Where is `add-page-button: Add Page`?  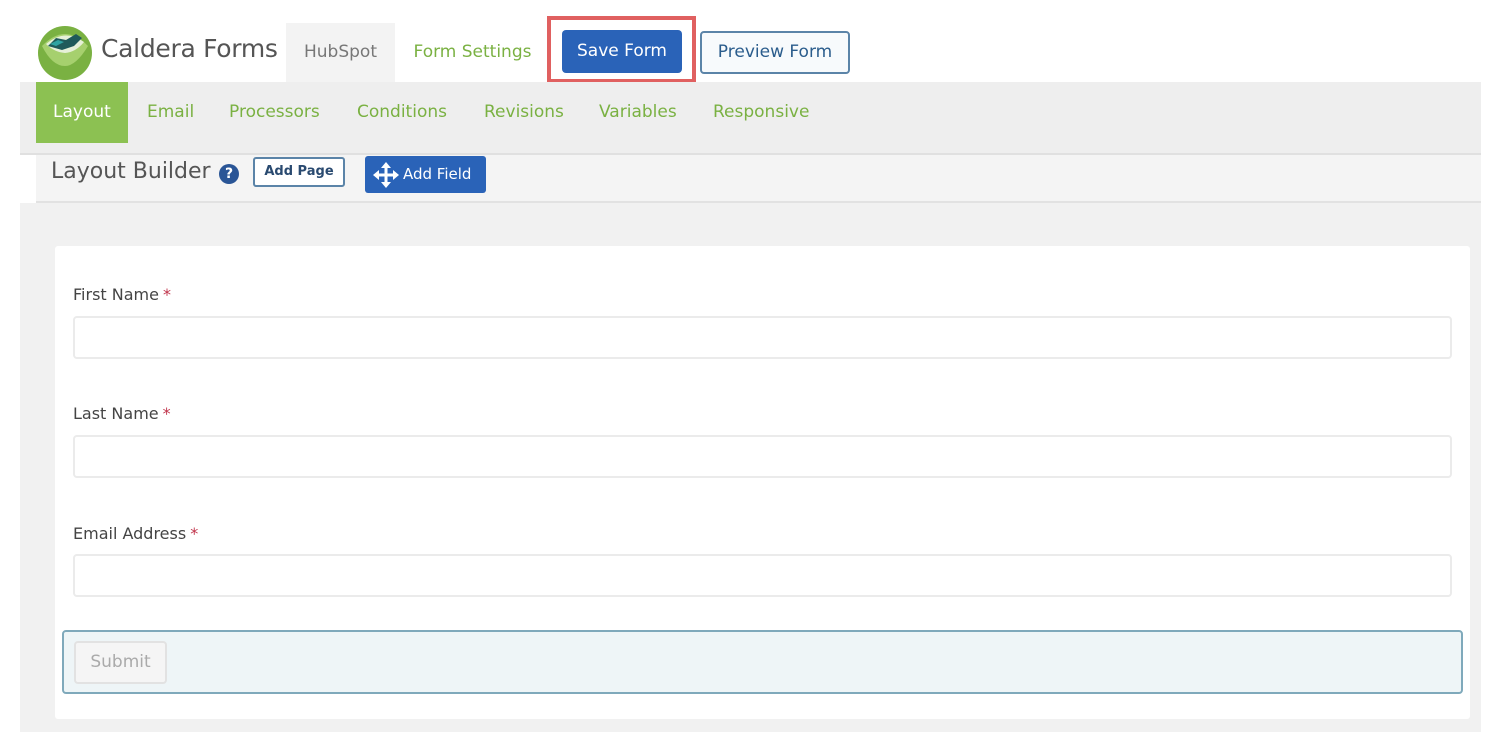 add-page-button: Add Page is located at coordinates (299, 172).